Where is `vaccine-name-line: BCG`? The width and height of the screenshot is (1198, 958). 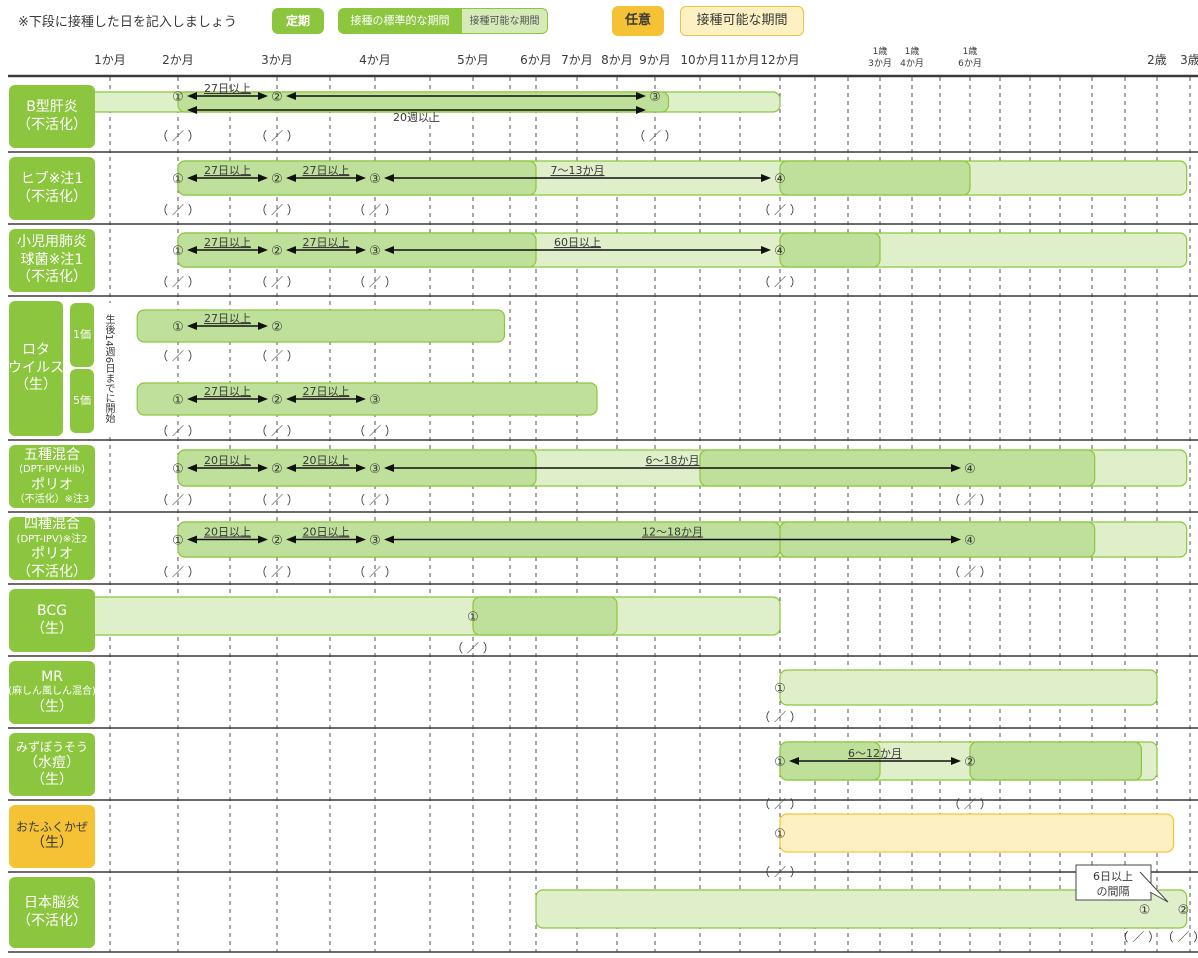
vaccine-name-line: BCG is located at coordinates (52, 611).